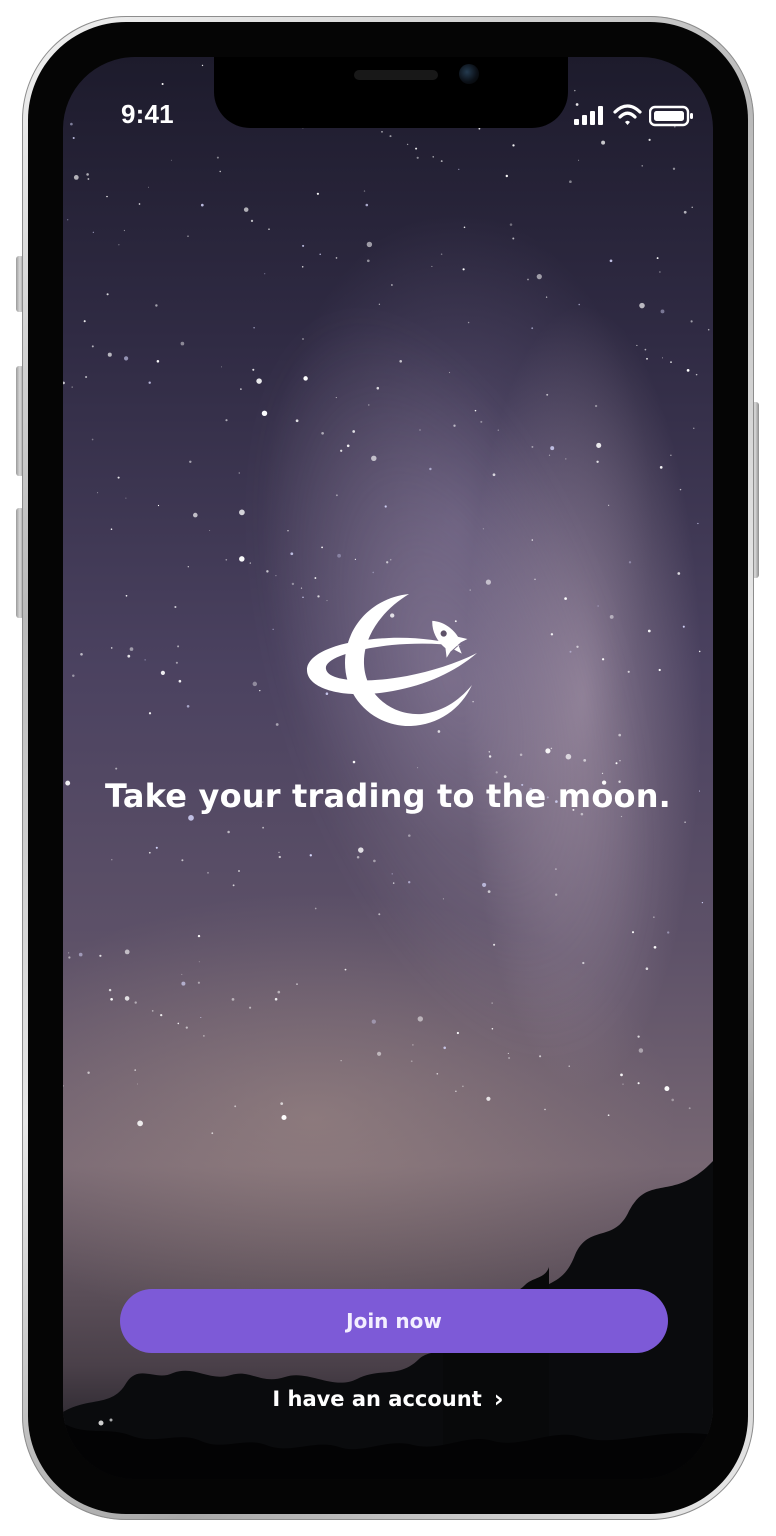 This screenshot has height=1536, width=776. Describe the element at coordinates (671, 116) in the screenshot. I see `battery-icon` at that location.